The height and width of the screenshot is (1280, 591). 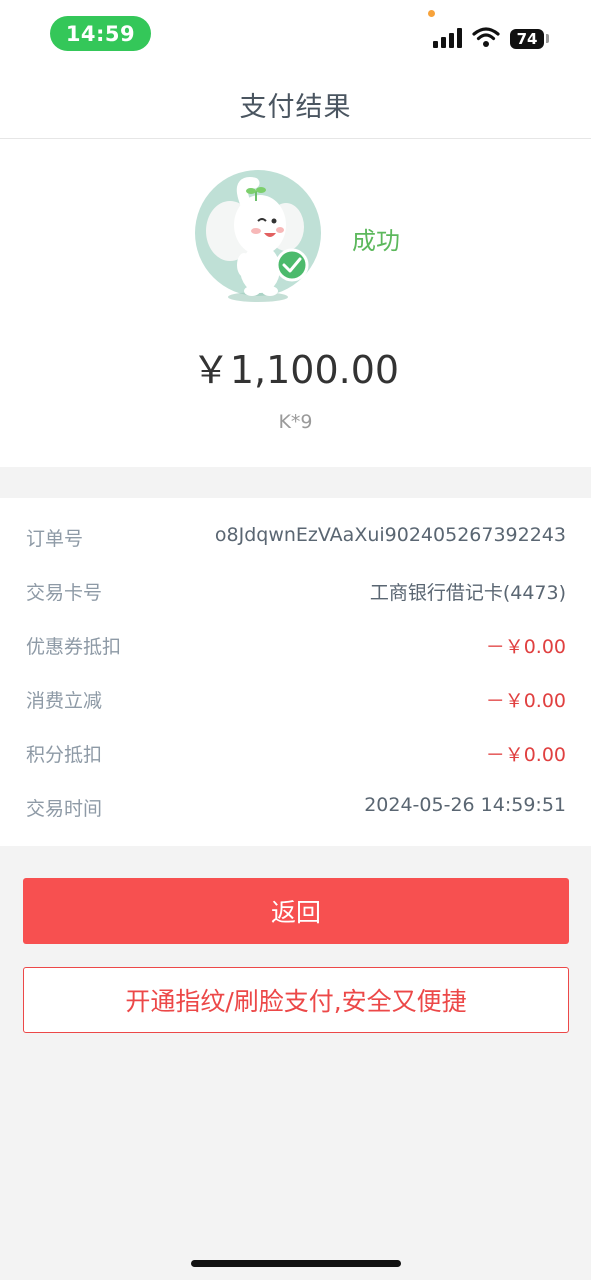 What do you see at coordinates (295, 35) in the screenshot?
I see `status-bar: 14:59 74` at bounding box center [295, 35].